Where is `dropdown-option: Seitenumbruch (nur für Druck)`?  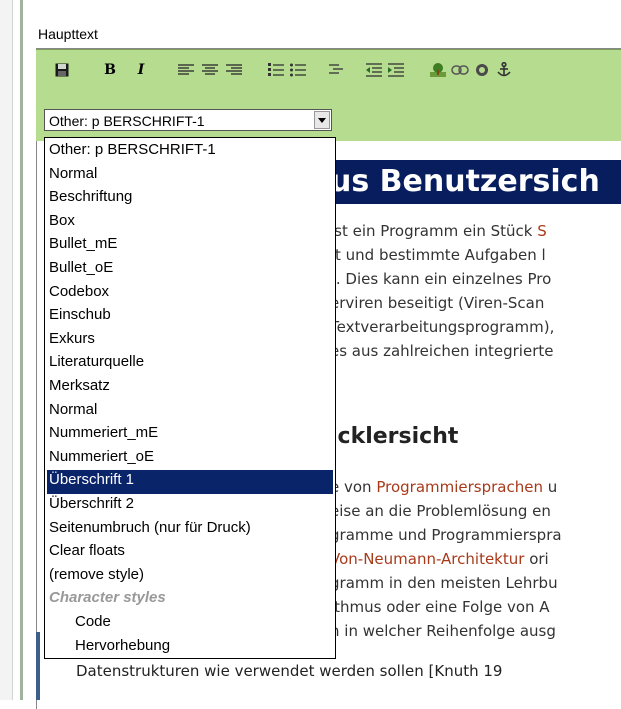
dropdown-option: Seitenumbruch (nur für Druck) is located at coordinates (190, 530).